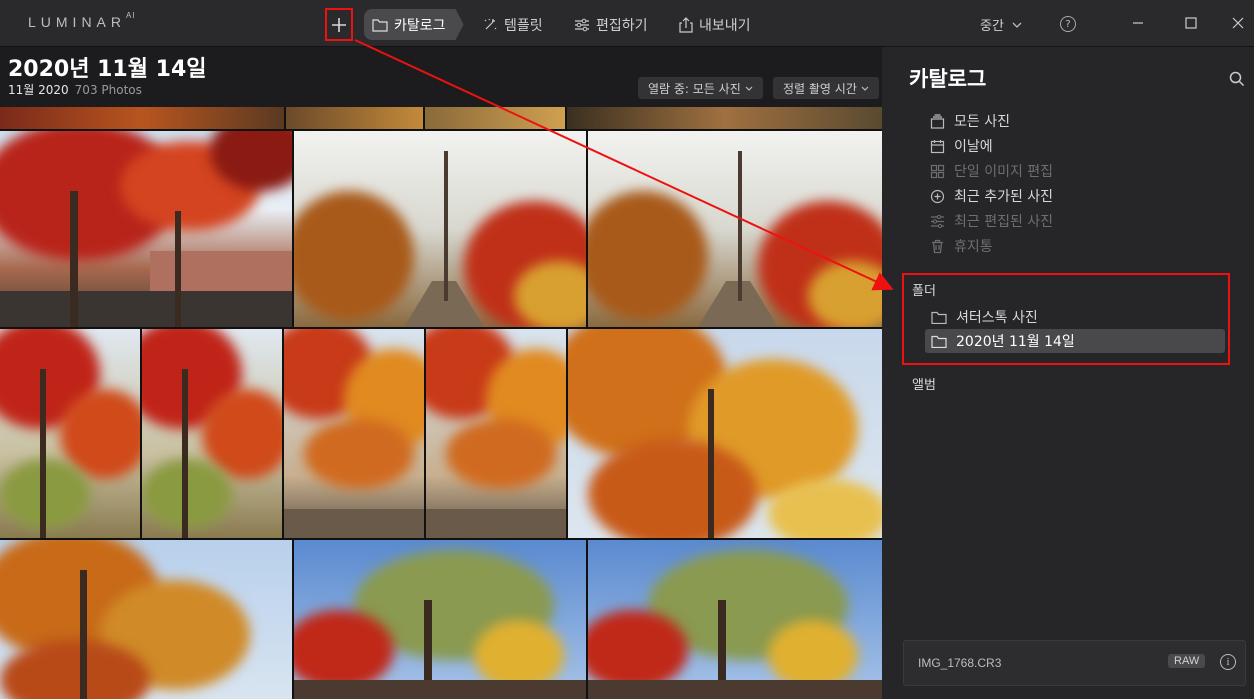 This screenshot has height=699, width=1254. I want to click on info-icon: i, so click(1228, 662).